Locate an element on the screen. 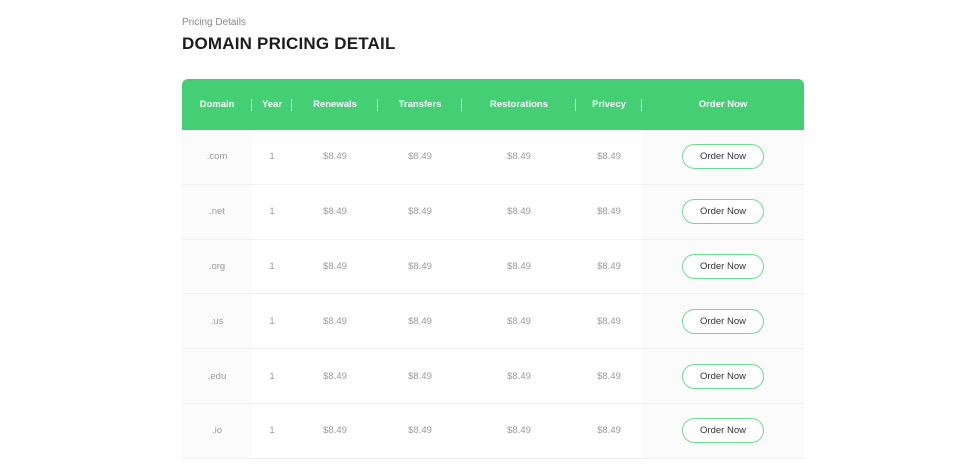 This screenshot has height=471, width=980. column-header-restorations: Restorations is located at coordinates (519, 104).